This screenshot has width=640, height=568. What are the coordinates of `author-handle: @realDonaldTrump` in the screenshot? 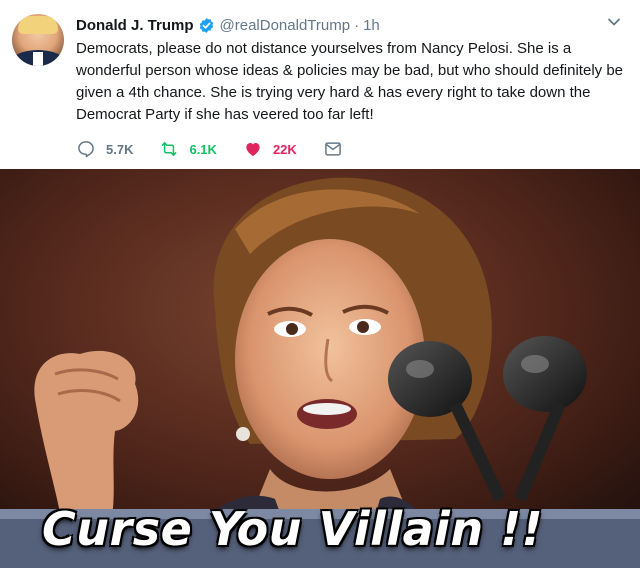 It's located at (285, 25).